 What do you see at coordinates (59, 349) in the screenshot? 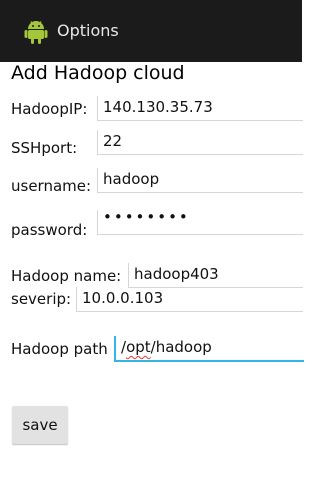
I see `hadoop-path-label: Hadoop path` at bounding box center [59, 349].